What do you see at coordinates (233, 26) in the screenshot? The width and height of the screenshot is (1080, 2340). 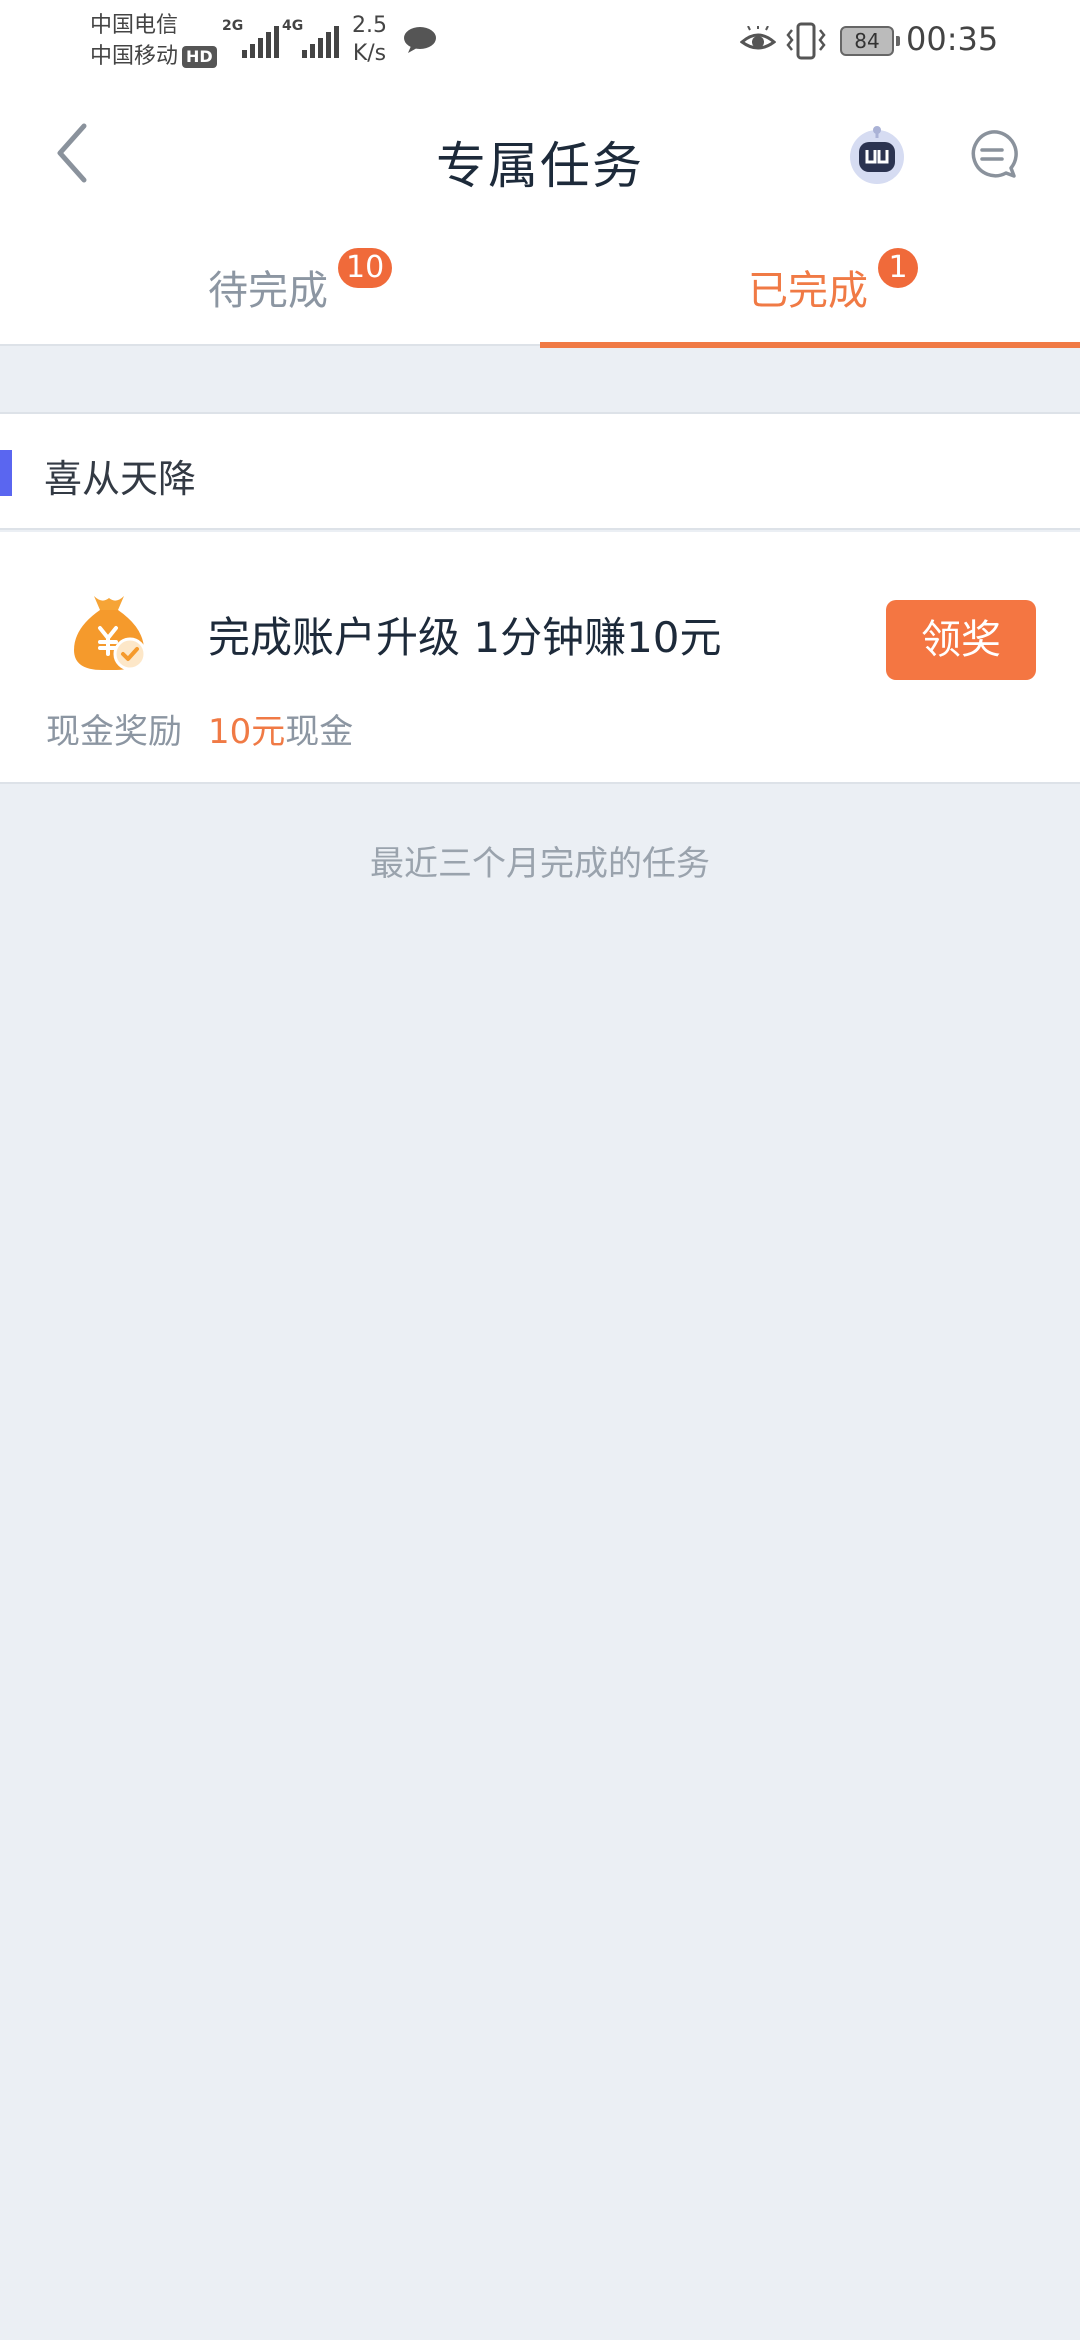 I see `signal-1-type: 2G` at bounding box center [233, 26].